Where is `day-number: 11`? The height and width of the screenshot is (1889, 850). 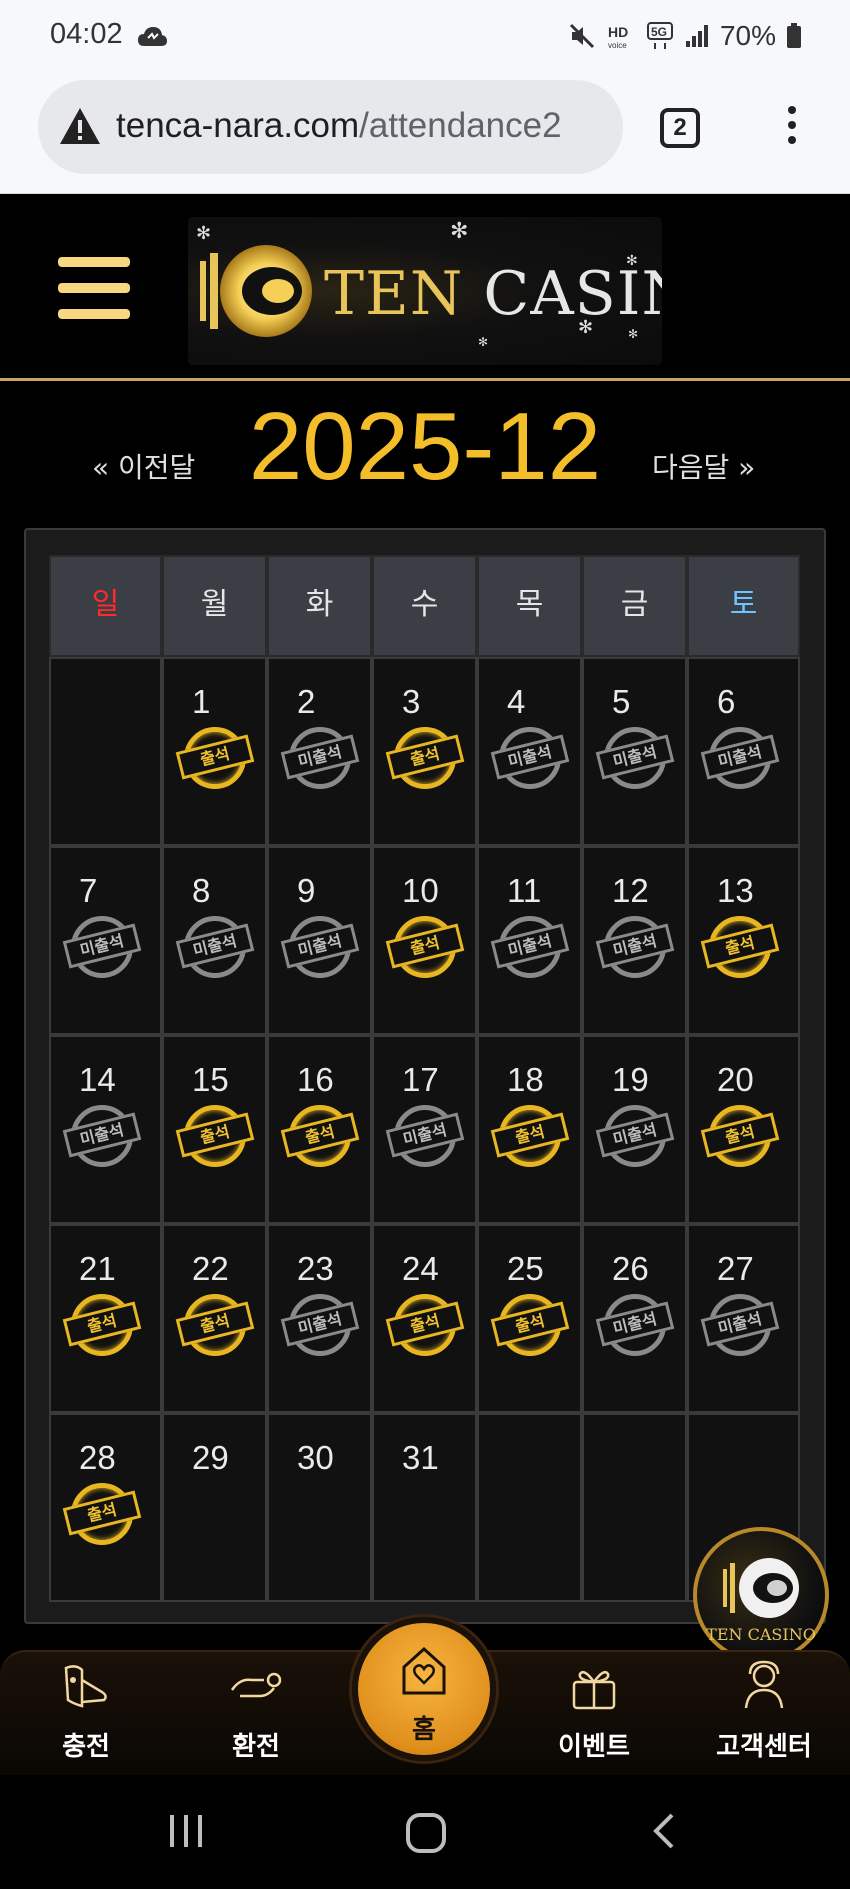 day-number: 11 is located at coordinates (524, 890).